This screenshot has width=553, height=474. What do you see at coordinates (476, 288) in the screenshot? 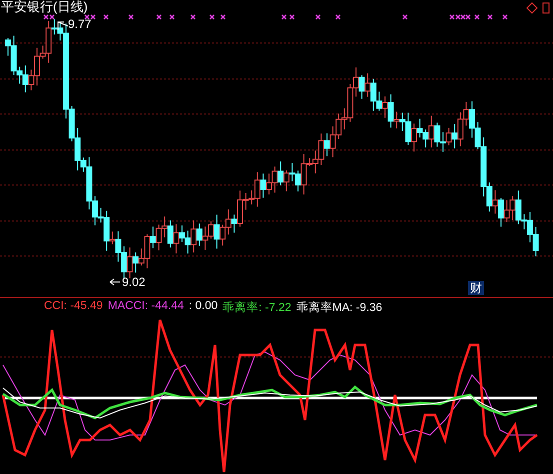
I see `finance-badge: 财` at bounding box center [476, 288].